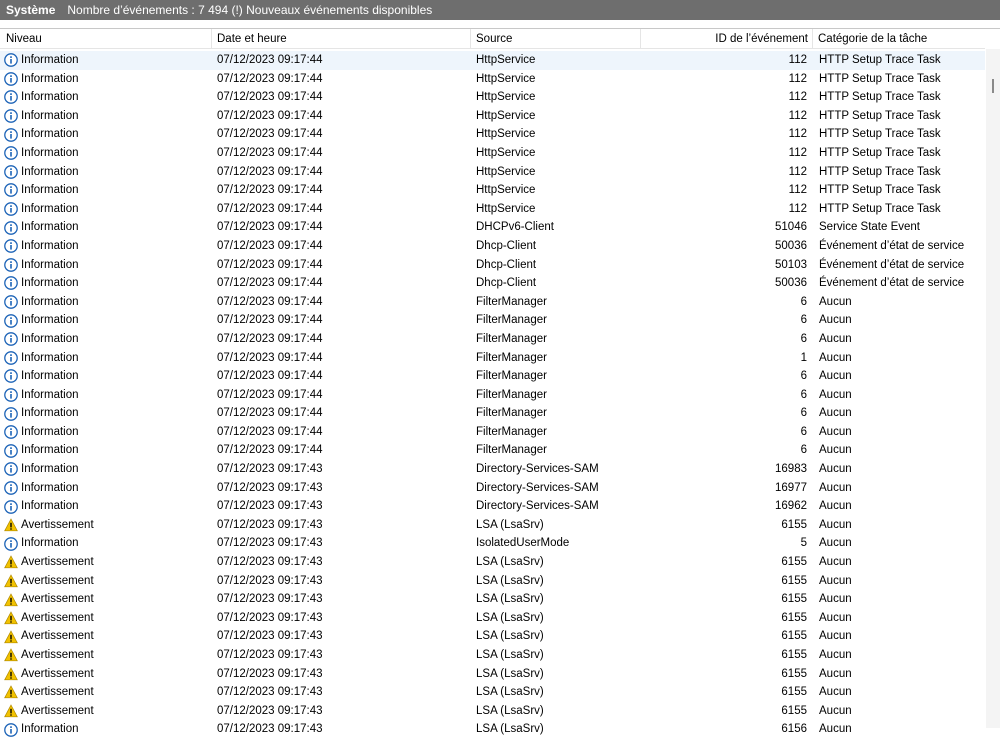 This screenshot has width=1000, height=739. I want to click on event-id-cell: 1, so click(803, 357).